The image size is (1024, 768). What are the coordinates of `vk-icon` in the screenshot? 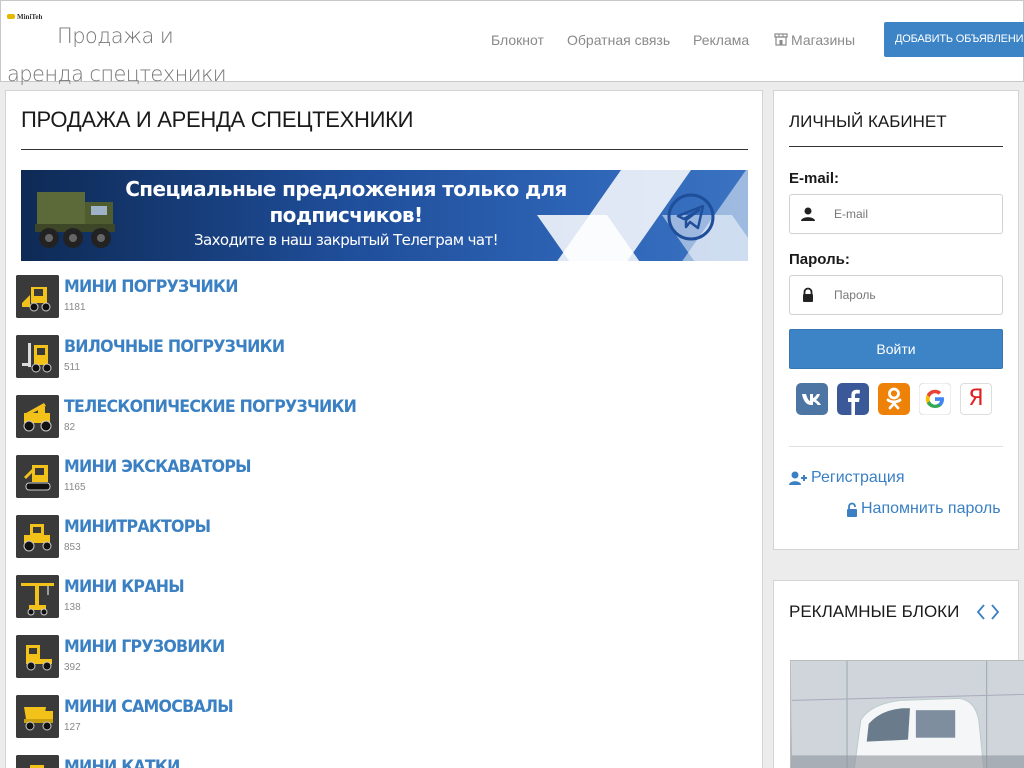 It's located at (812, 399).